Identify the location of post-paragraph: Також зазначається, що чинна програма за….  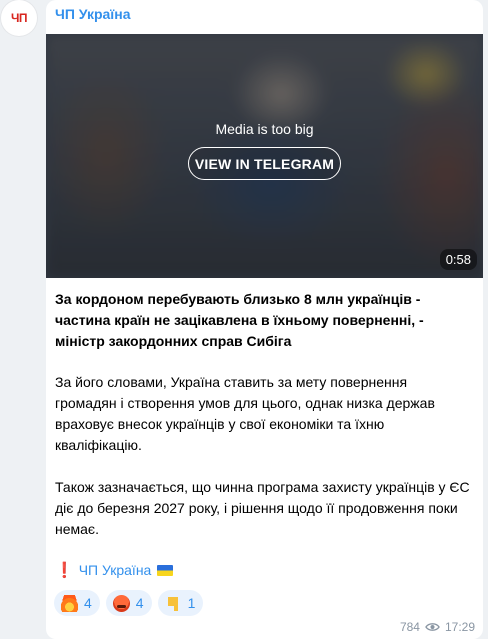
(262, 508).